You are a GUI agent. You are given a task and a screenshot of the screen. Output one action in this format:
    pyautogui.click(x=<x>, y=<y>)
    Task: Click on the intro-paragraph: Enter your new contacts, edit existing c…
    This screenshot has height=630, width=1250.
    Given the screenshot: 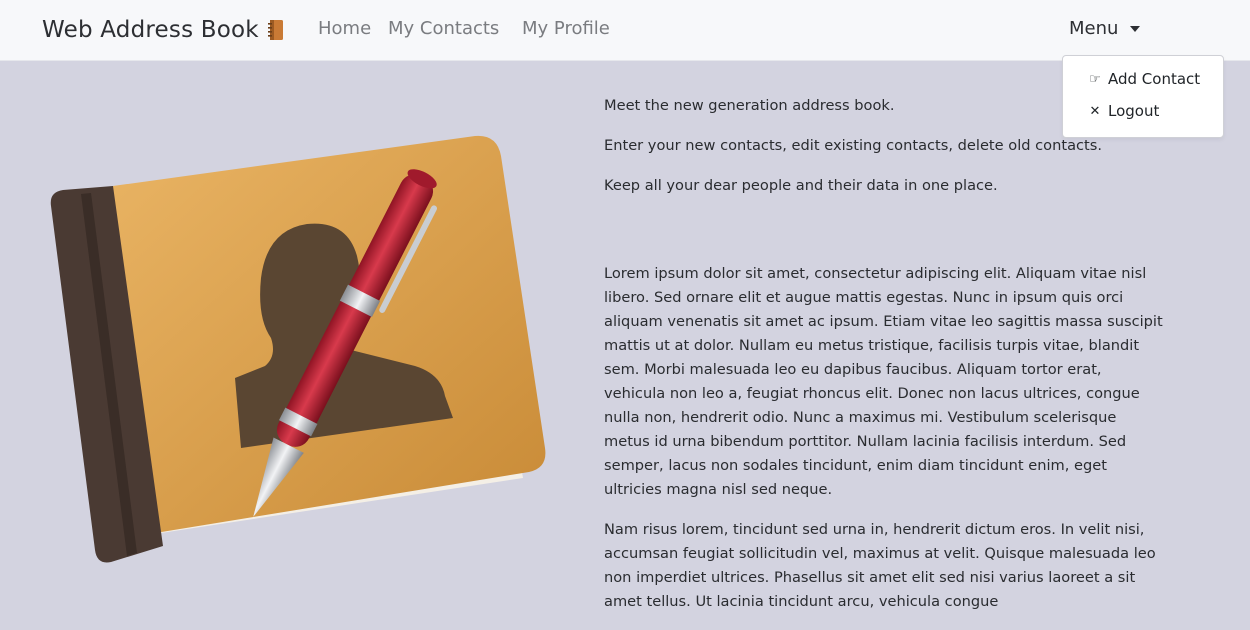 What is the action you would take?
    pyautogui.click(x=853, y=145)
    